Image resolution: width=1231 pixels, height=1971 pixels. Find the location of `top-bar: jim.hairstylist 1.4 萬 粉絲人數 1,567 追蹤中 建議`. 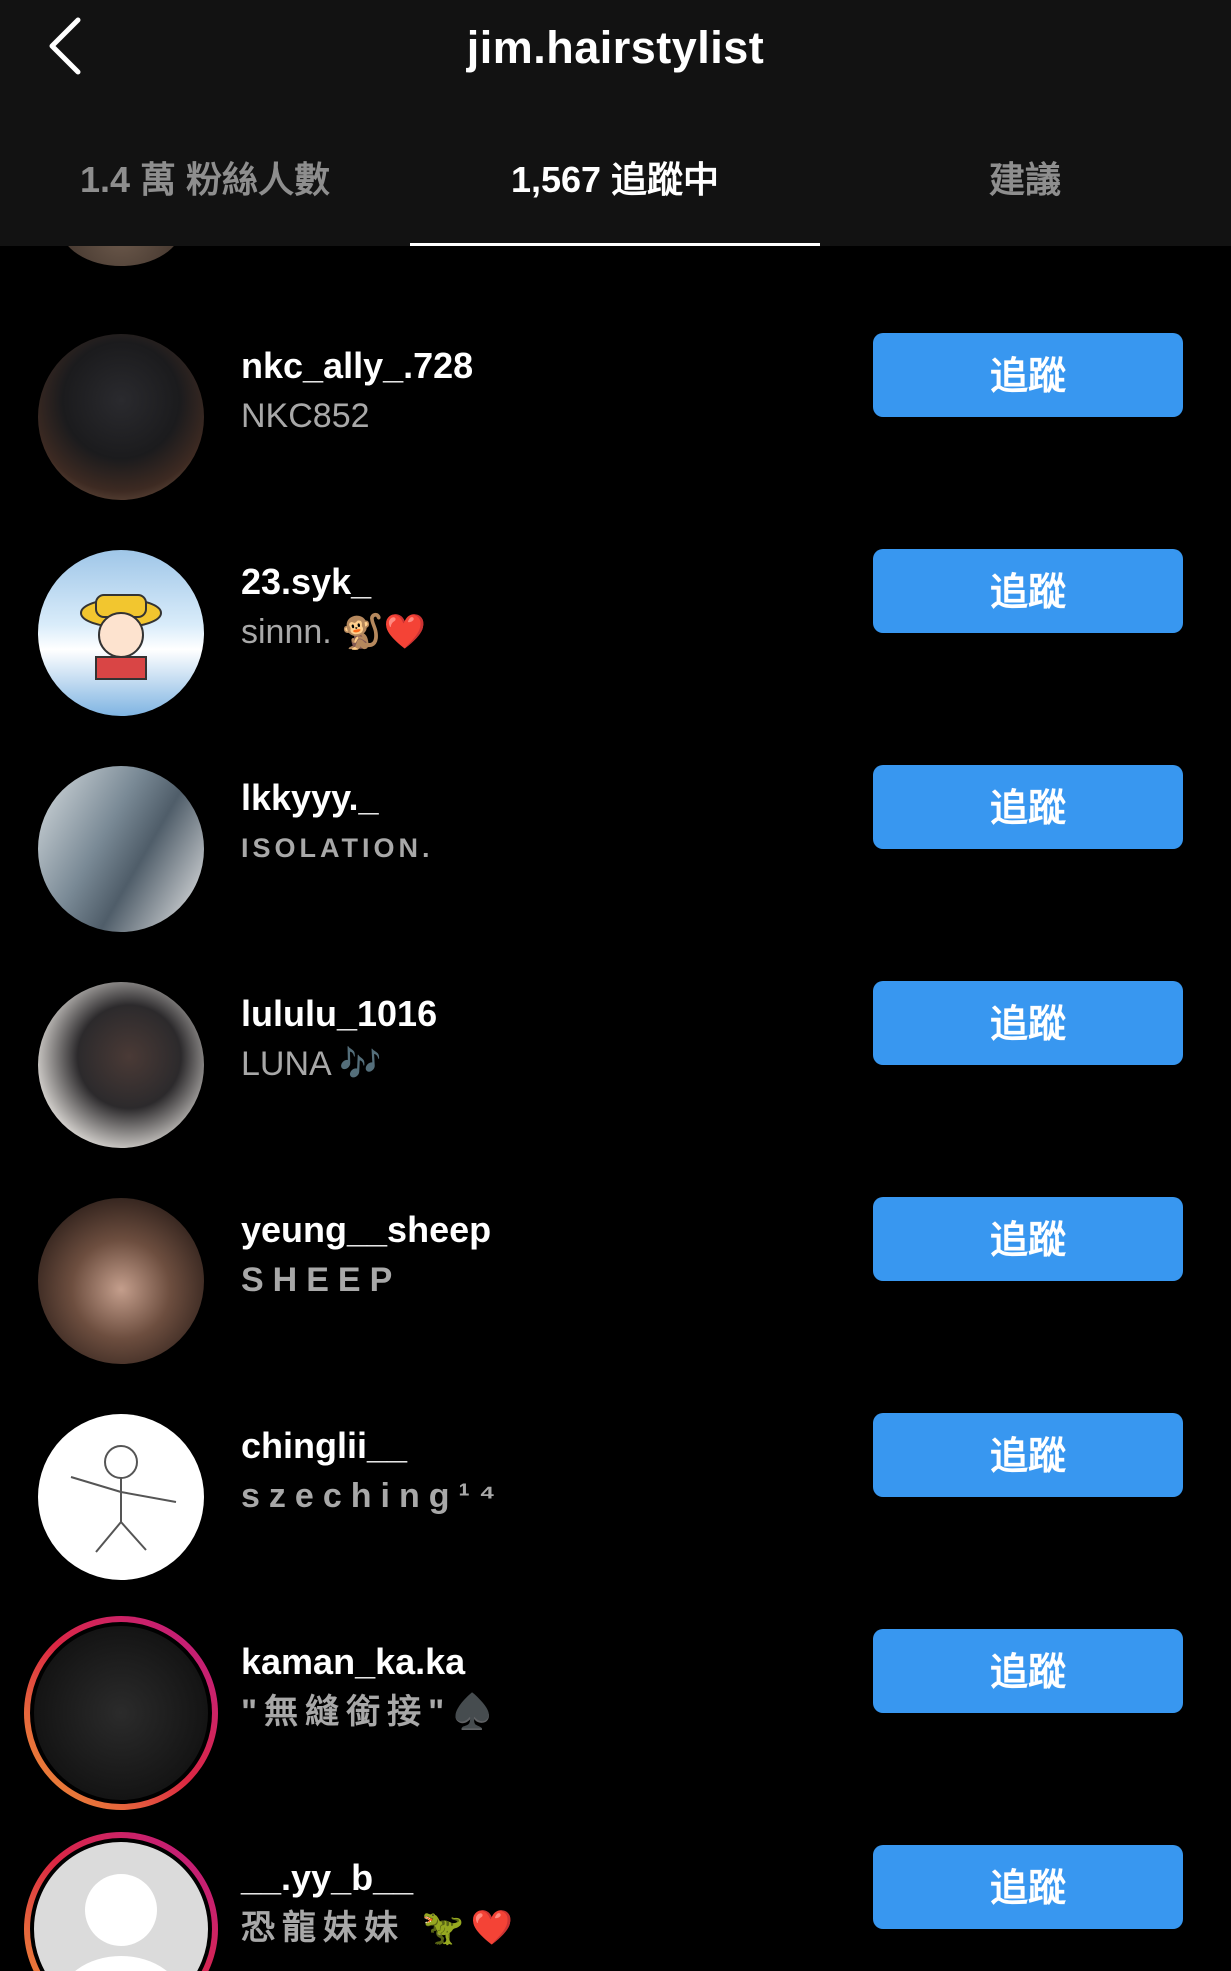

top-bar: jim.hairstylist 1.4 萬 粉絲人數 1,567 追蹤中 建議 is located at coordinates (615, 123).